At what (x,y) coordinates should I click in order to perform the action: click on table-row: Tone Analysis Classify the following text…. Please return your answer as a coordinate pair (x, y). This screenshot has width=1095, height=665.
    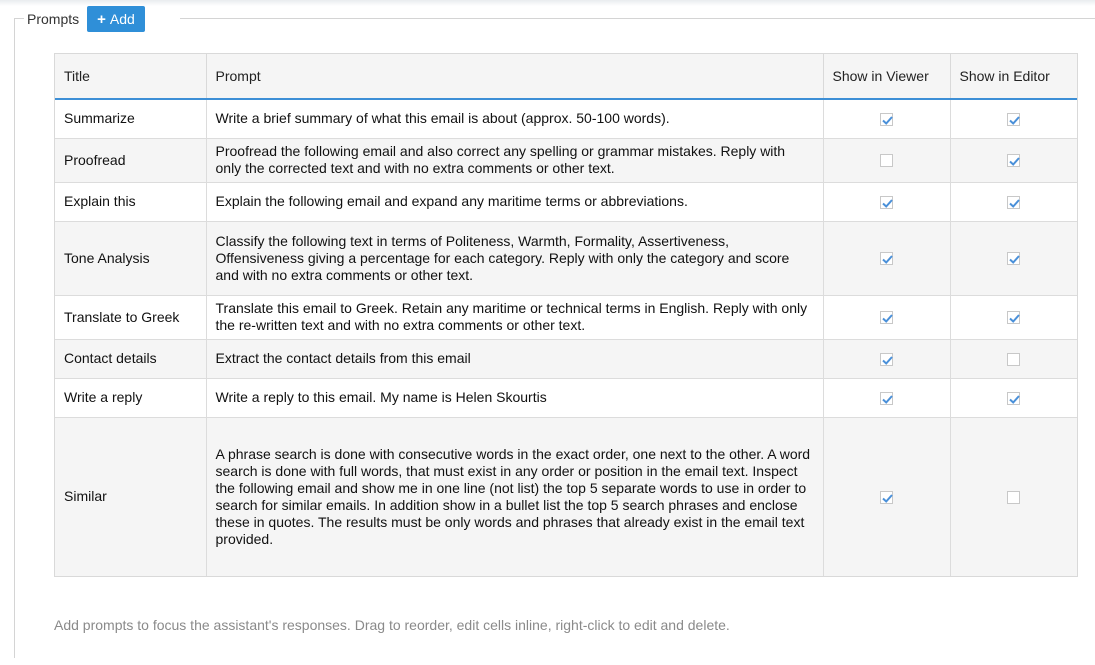
    Looking at the image, I should click on (566, 258).